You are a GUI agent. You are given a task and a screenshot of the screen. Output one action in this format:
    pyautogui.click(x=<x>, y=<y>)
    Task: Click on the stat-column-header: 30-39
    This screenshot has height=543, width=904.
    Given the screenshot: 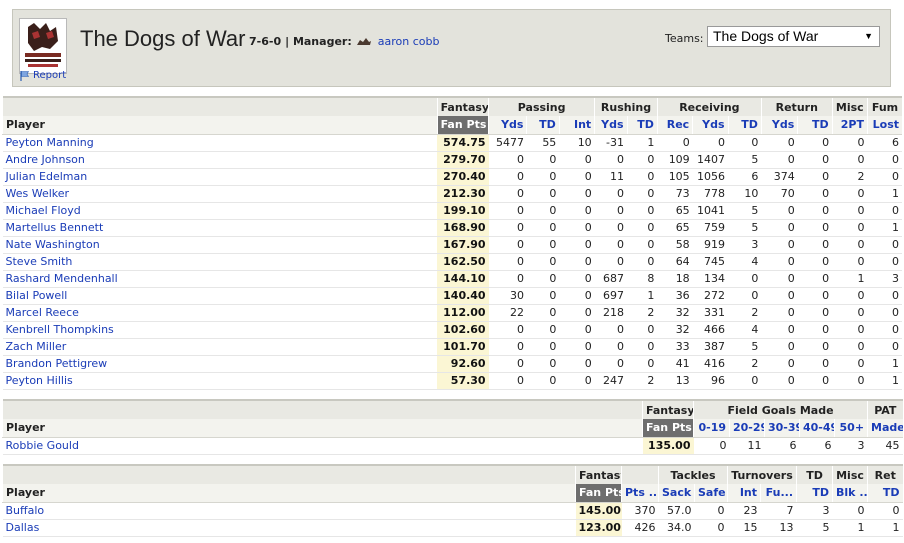 What is the action you would take?
    pyautogui.click(x=782, y=428)
    